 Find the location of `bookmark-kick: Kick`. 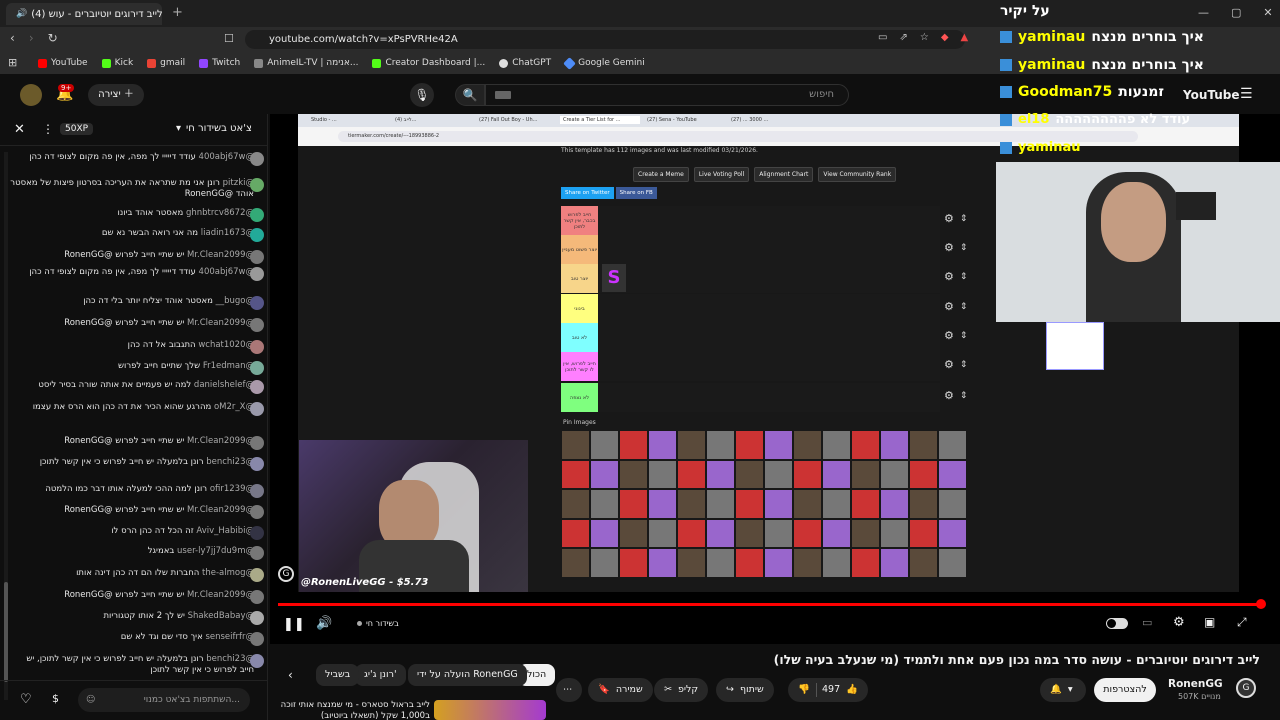

bookmark-kick: Kick is located at coordinates (117, 63).